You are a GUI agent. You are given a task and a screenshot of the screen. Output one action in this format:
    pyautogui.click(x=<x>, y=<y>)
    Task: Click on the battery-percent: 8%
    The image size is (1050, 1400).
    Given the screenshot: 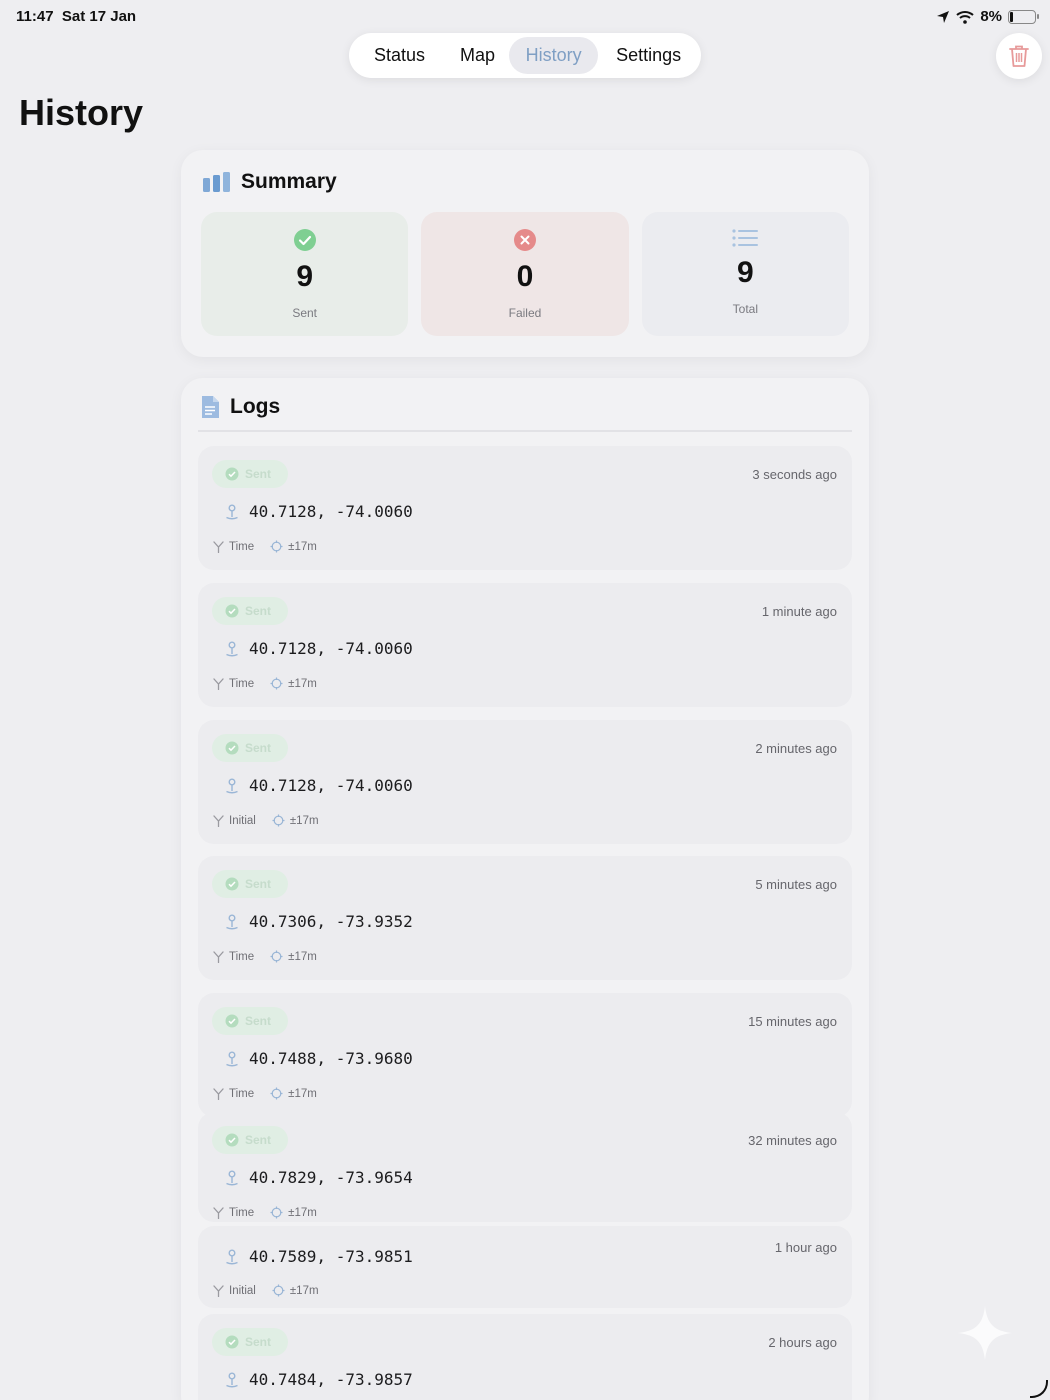 What is the action you would take?
    pyautogui.click(x=991, y=16)
    